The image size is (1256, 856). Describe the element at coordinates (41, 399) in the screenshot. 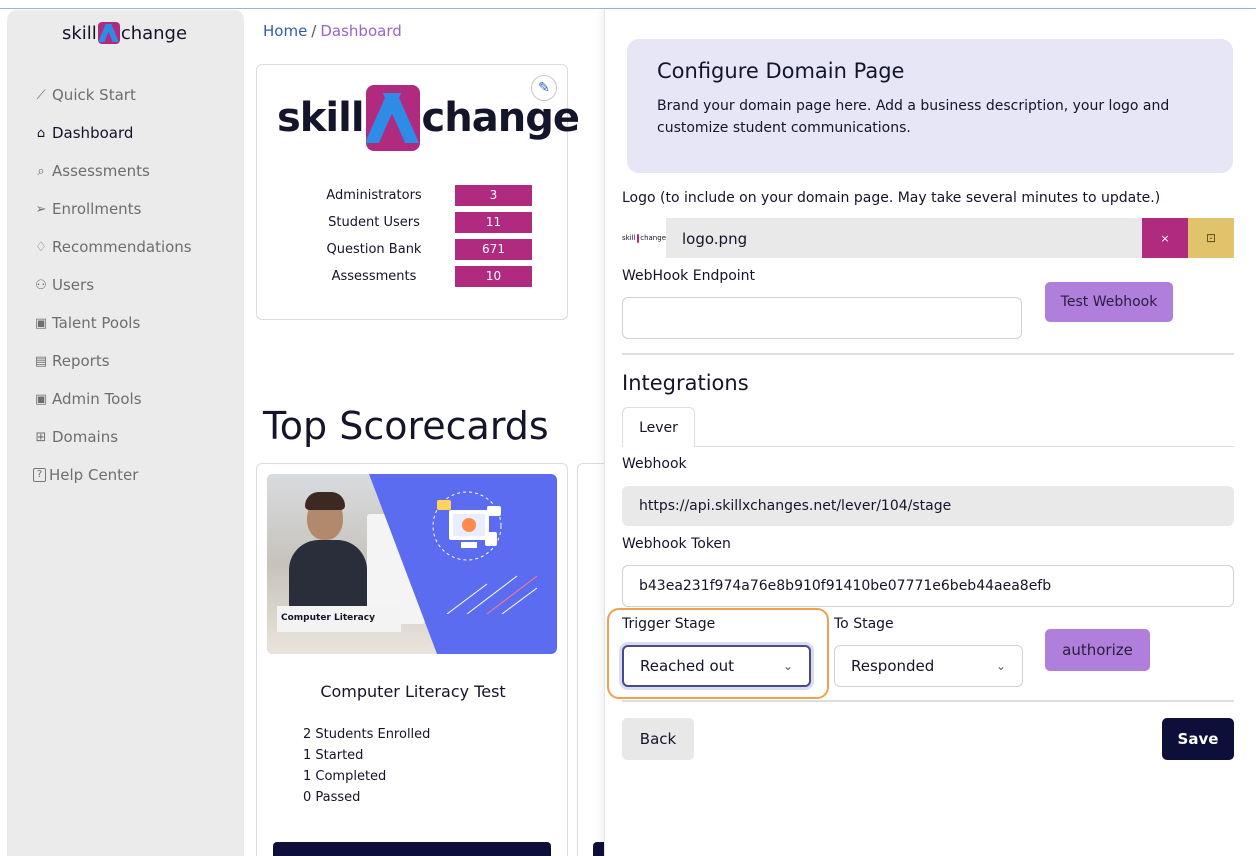

I see `admin-tools-icon: ▣` at that location.